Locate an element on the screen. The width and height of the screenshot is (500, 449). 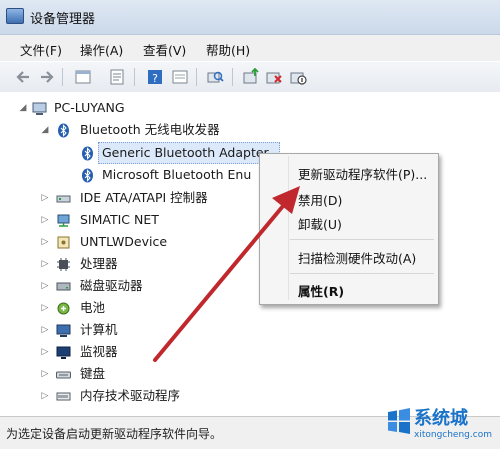
watermark: 系统城 xitongcheng.com is located at coordinates (442, 425).